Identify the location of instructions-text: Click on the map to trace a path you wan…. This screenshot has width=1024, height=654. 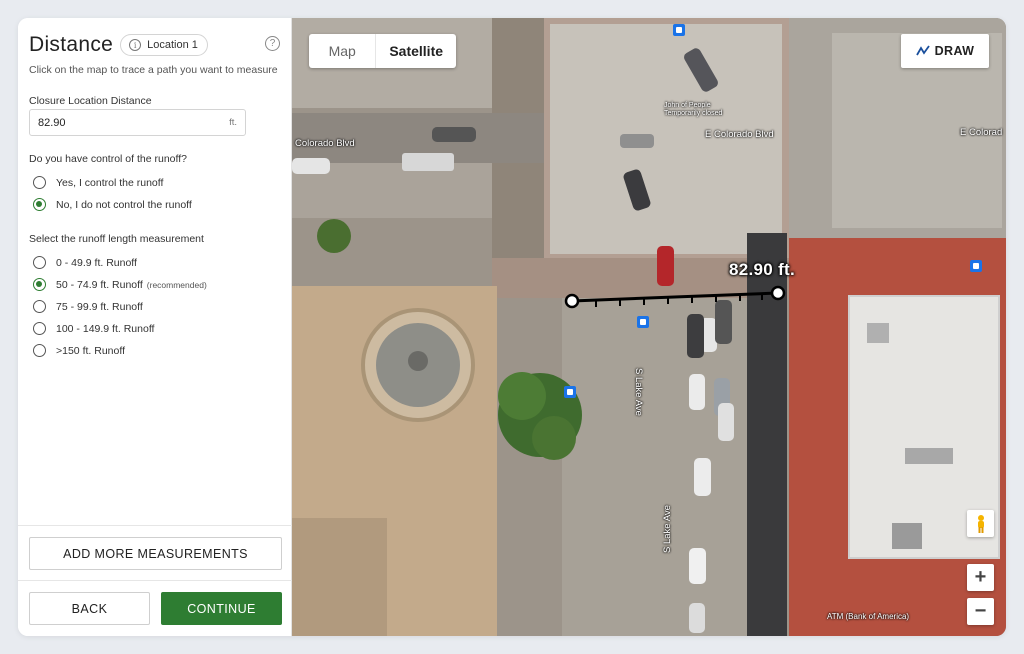
(153, 70).